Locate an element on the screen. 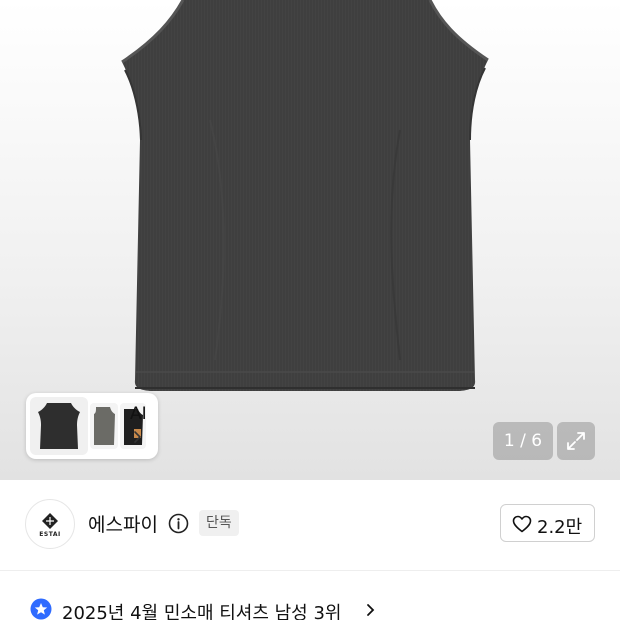 The image size is (620, 620). brand-logo-text: ESTAI is located at coordinates (50, 534).